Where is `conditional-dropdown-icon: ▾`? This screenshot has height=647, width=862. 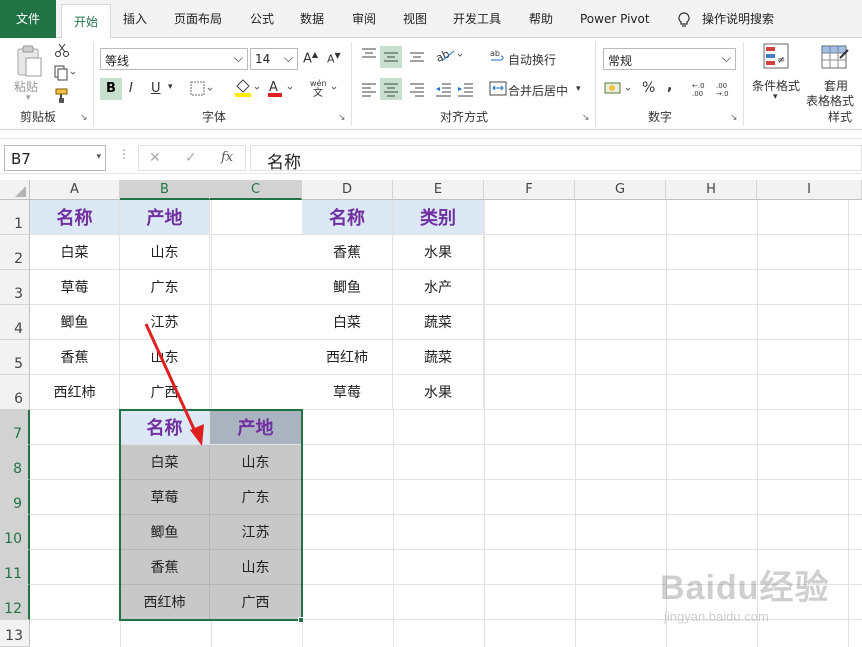 conditional-dropdown-icon: ▾ is located at coordinates (775, 97).